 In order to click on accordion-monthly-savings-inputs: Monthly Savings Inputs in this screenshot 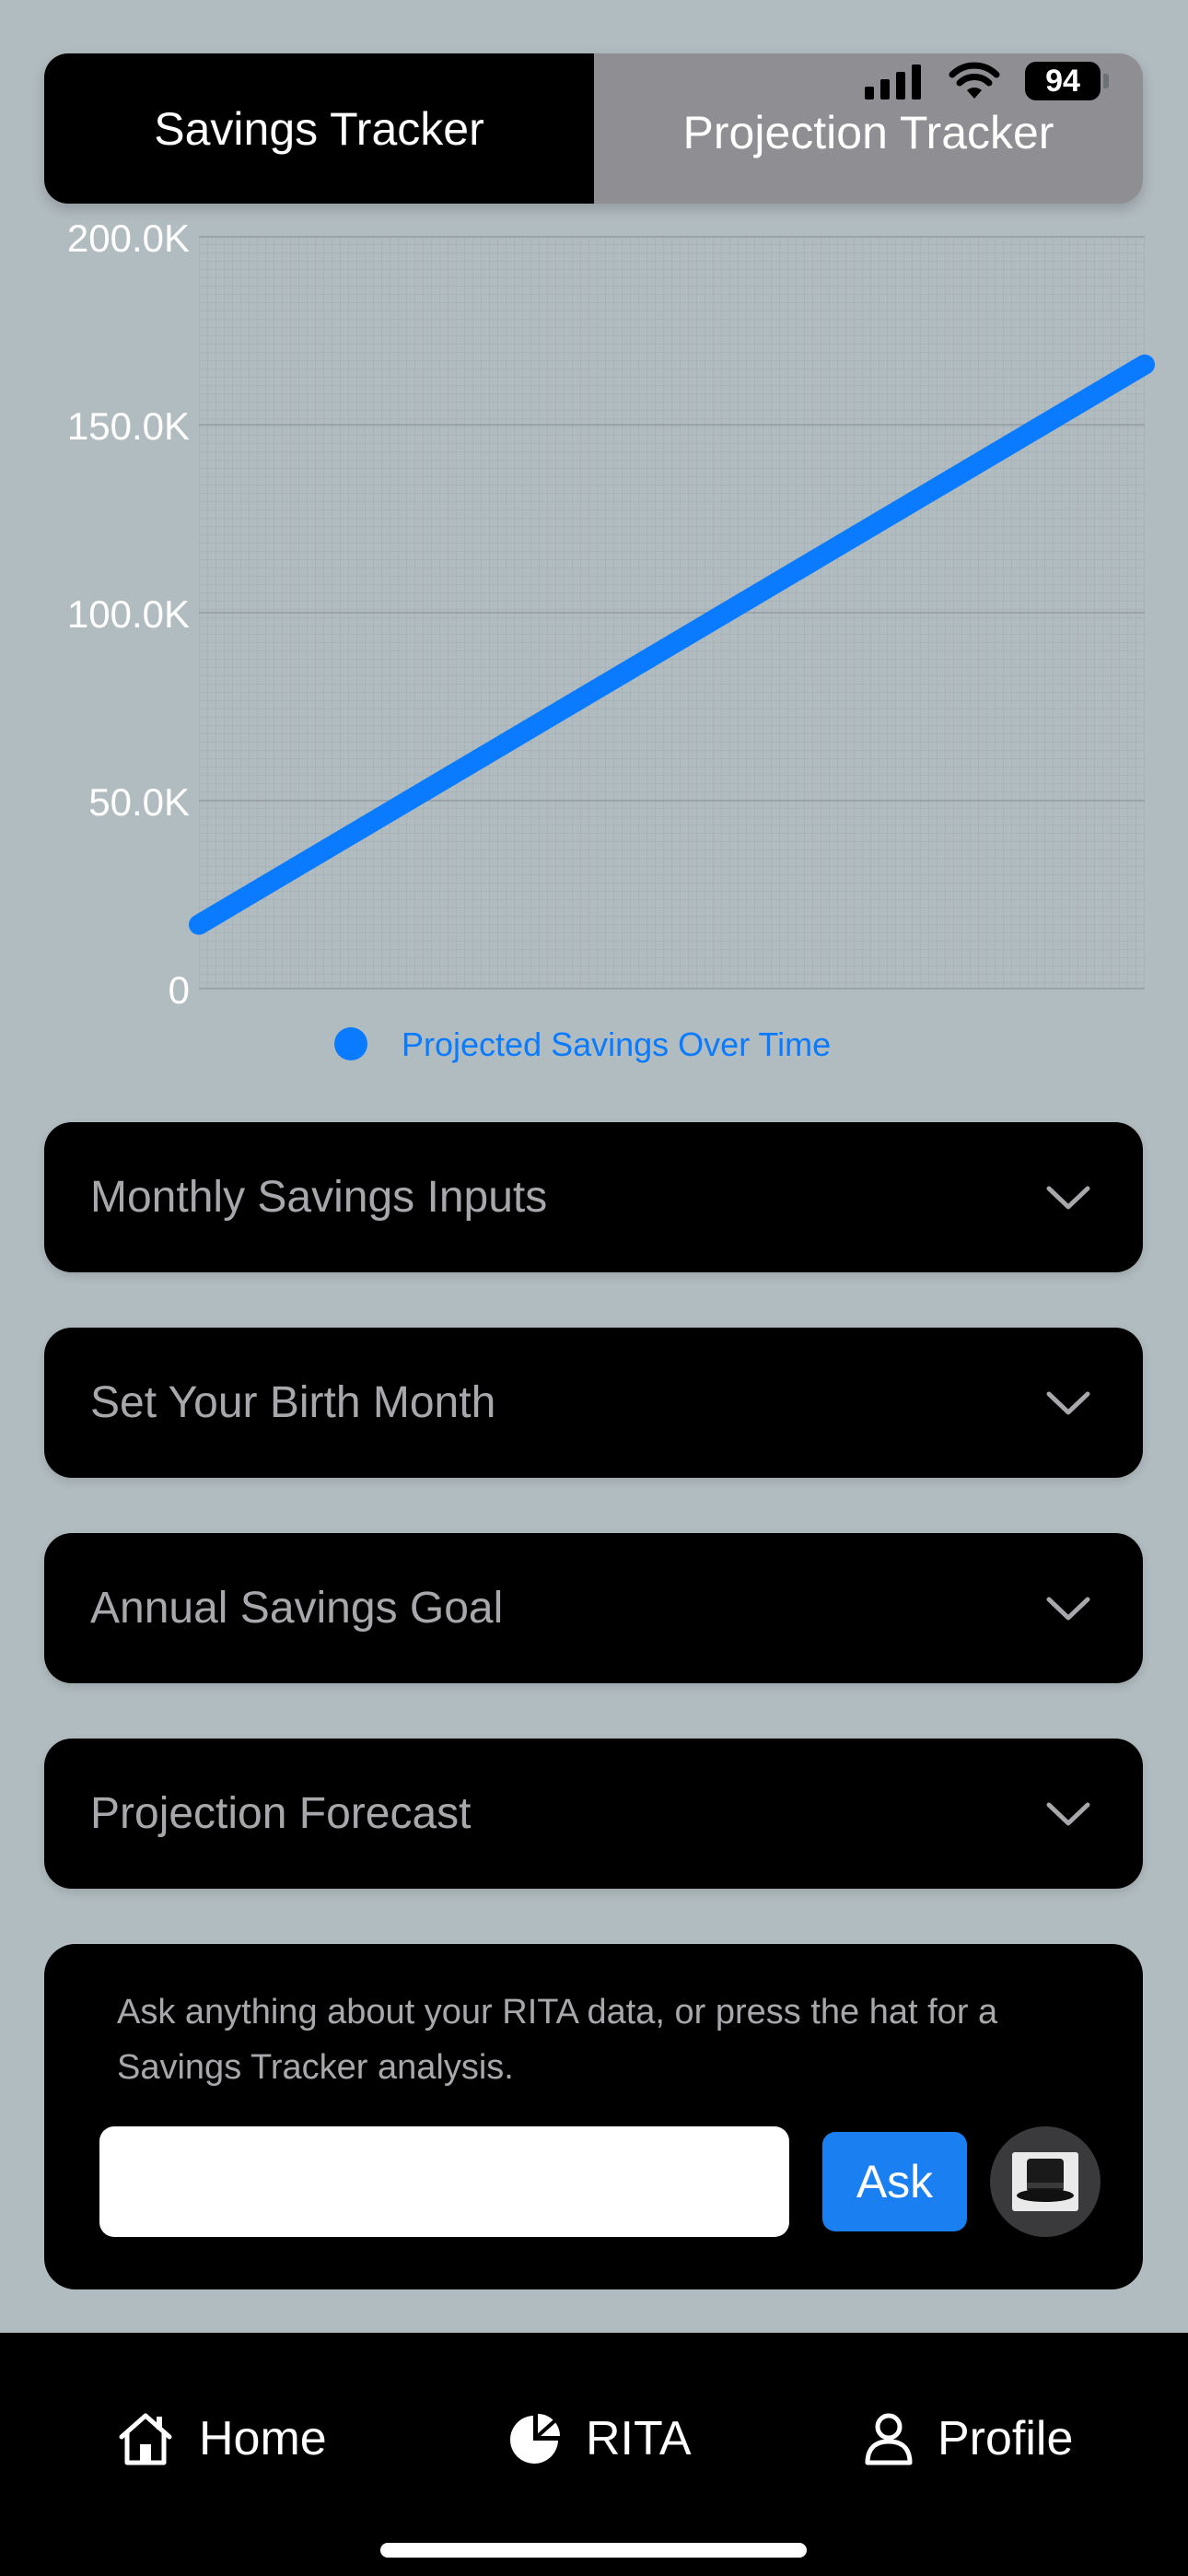, I will do `click(593, 1197)`.